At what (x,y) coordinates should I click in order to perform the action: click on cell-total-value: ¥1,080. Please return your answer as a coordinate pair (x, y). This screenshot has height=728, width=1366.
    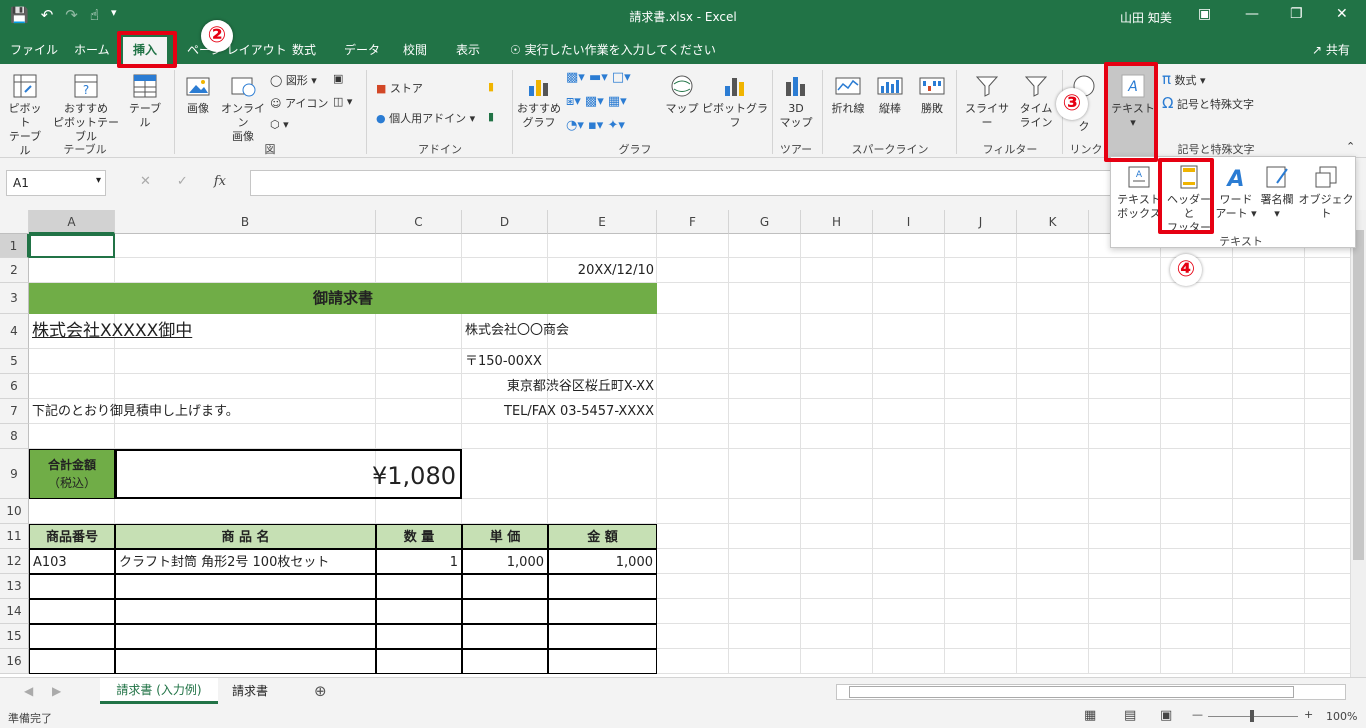
    Looking at the image, I should click on (288, 474).